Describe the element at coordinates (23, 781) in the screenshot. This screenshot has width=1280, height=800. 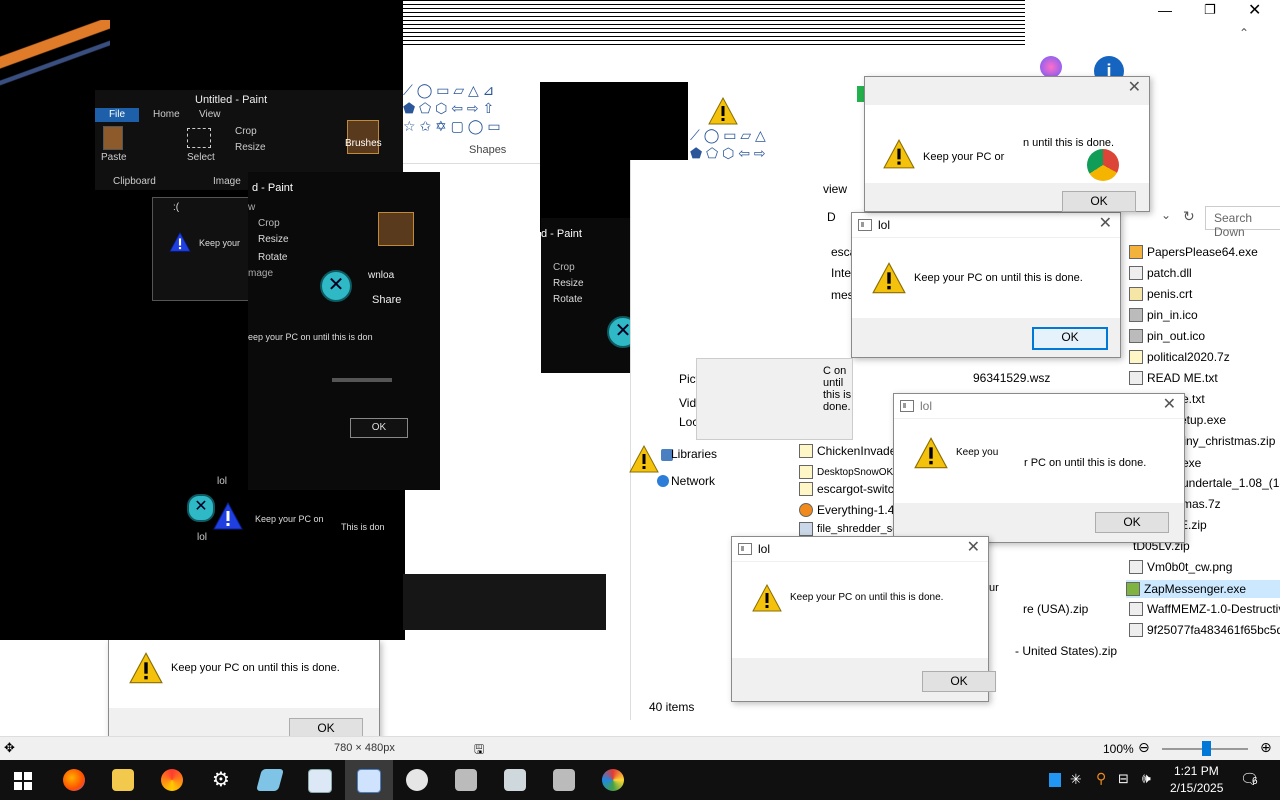
I see `start-button` at that location.